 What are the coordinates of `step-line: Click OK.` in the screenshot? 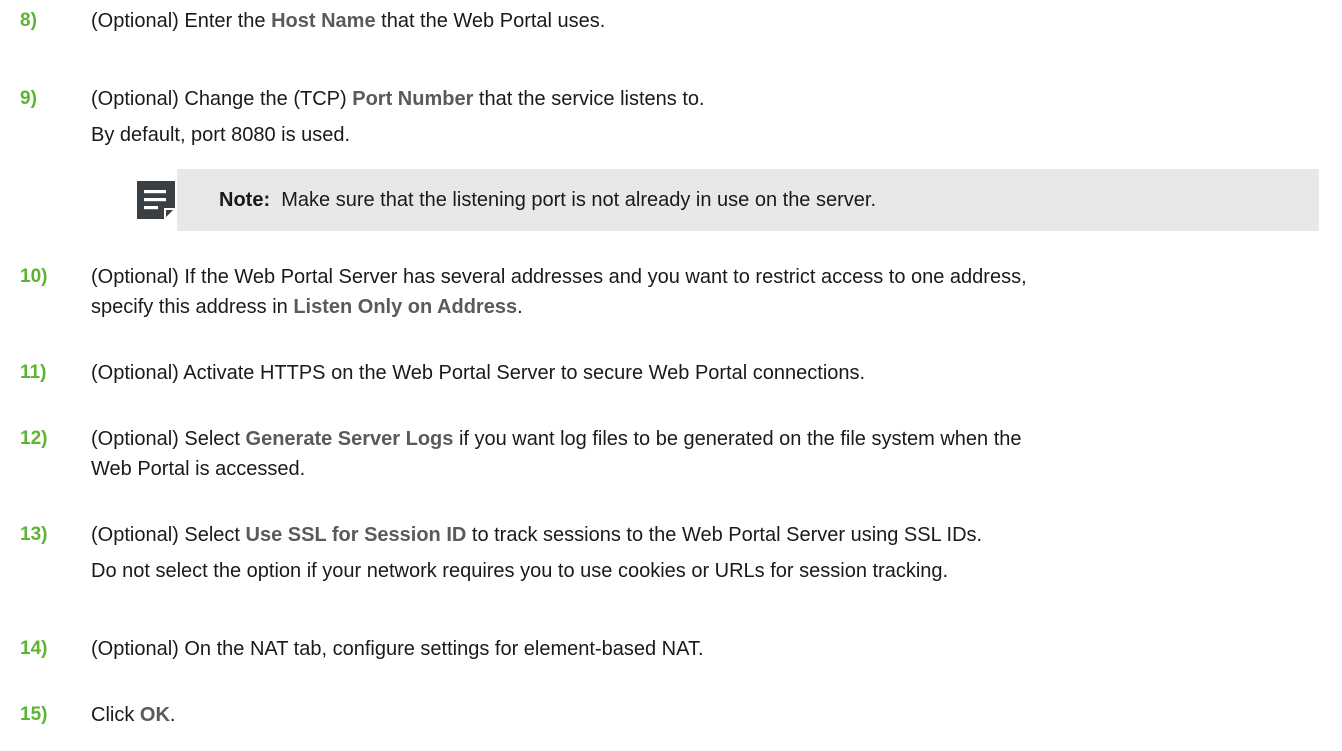 It's located at (716, 715).